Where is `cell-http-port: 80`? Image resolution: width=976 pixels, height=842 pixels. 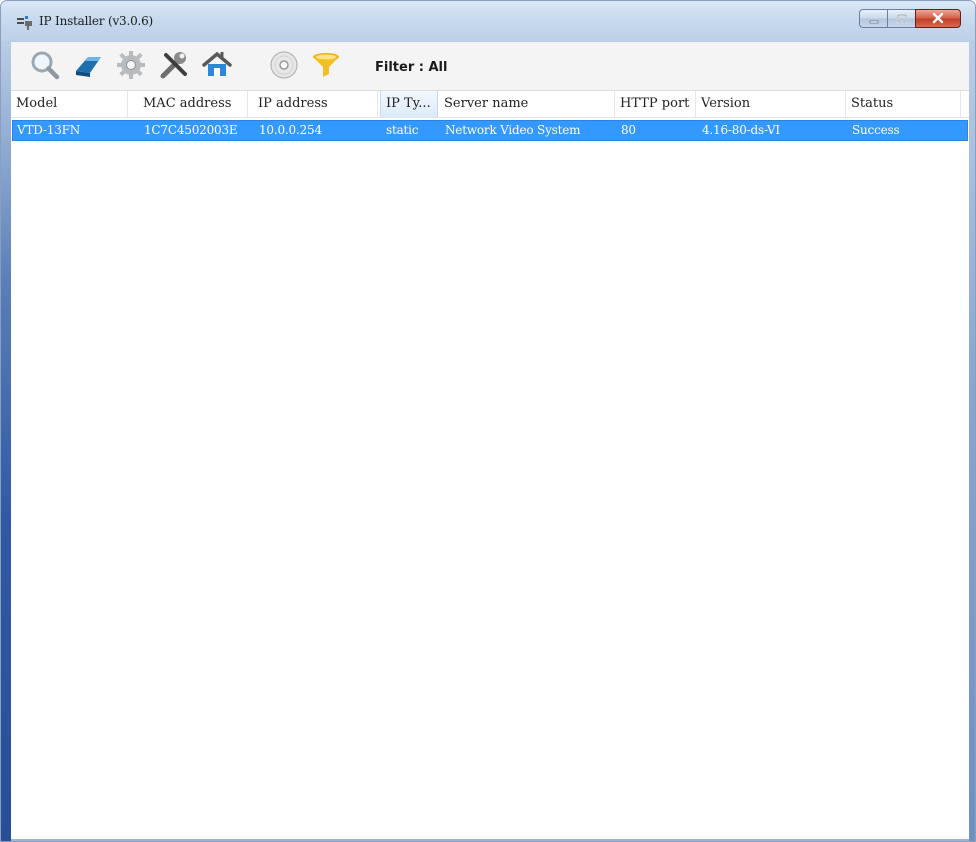
cell-http-port: 80 is located at coordinates (628, 130).